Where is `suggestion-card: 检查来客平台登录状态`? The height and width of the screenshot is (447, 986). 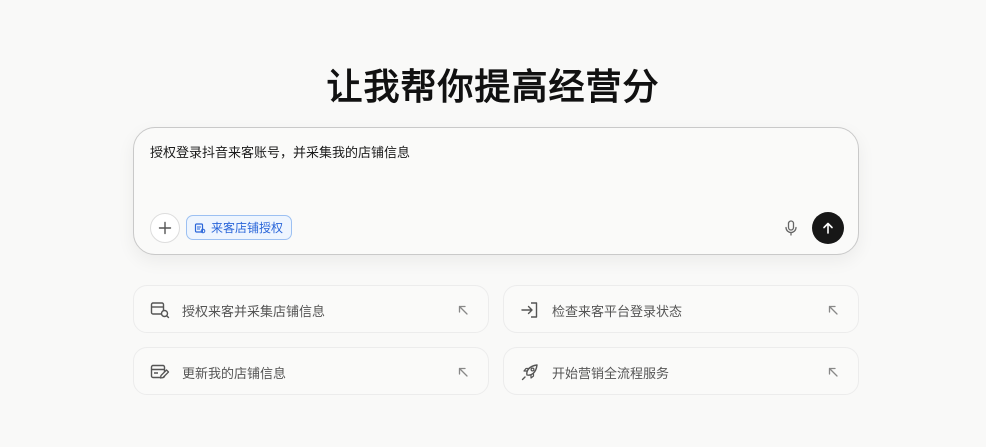 suggestion-card: 检查来客平台登录状态 is located at coordinates (681, 309).